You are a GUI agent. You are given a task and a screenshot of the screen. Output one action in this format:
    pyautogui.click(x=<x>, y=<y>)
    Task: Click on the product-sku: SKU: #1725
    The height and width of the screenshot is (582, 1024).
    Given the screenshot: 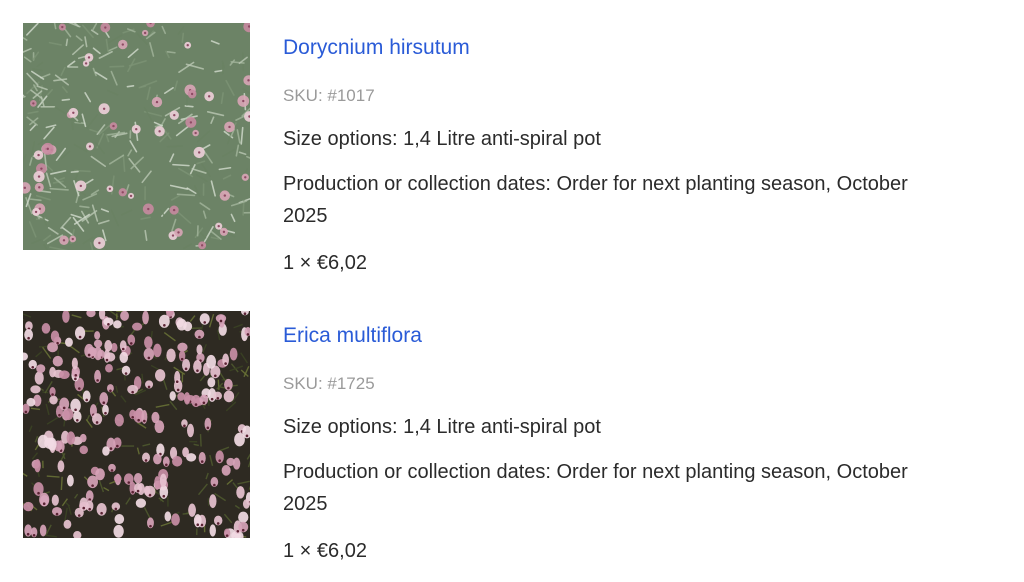 What is the action you would take?
    pyautogui.click(x=329, y=383)
    